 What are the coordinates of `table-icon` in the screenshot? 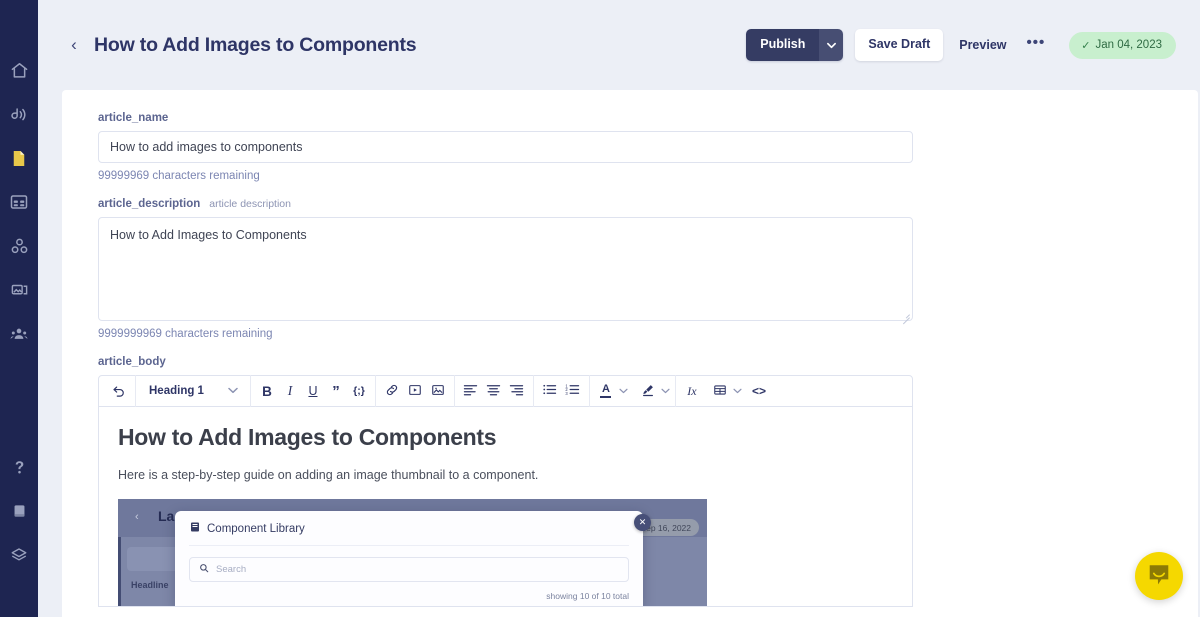 It's located at (720, 391).